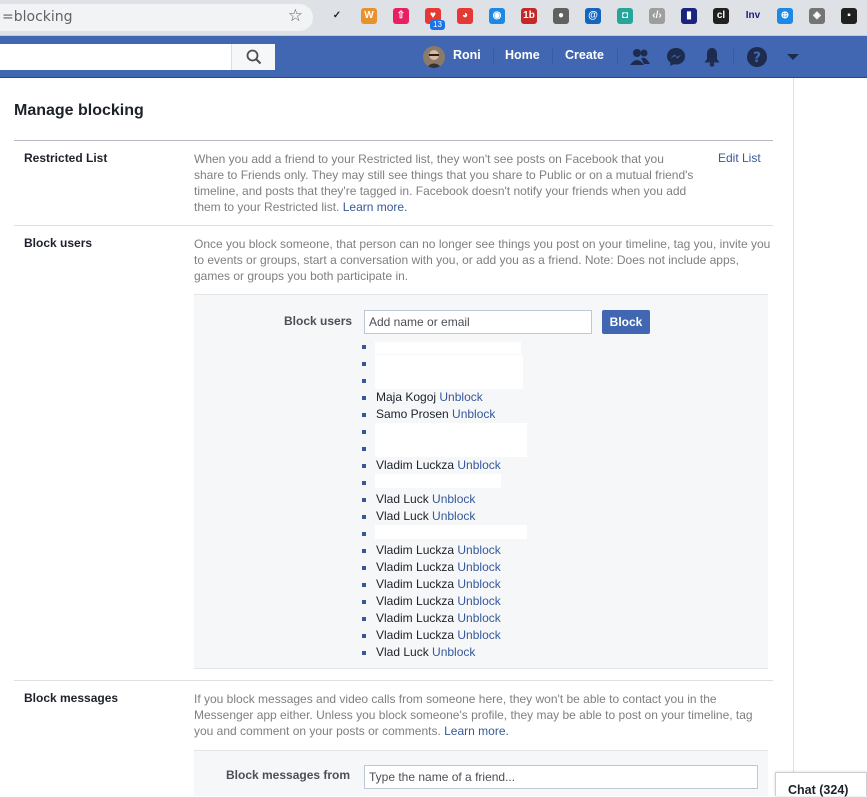  I want to click on bar-extension-icon: ▮, so click(689, 16).